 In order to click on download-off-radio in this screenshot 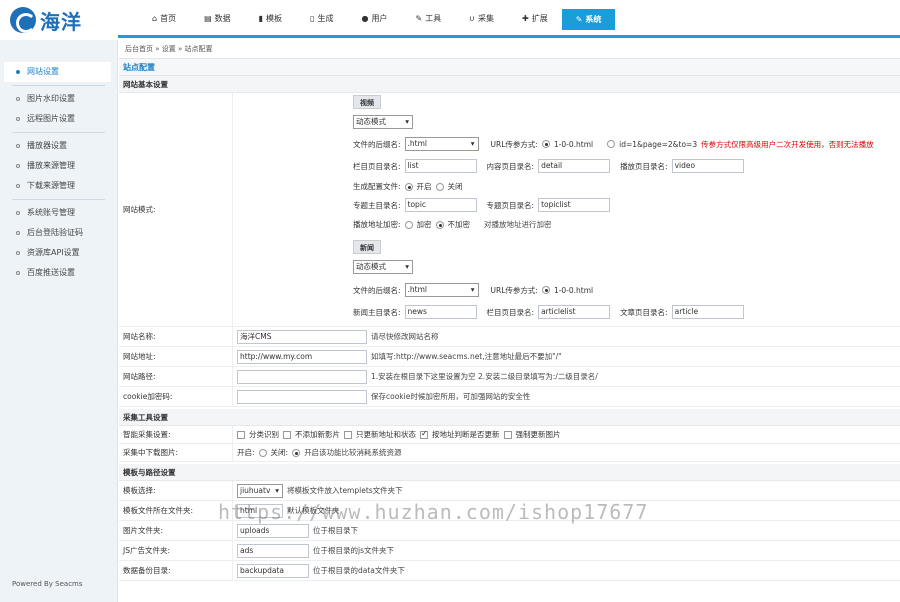, I will do `click(296, 452)`.